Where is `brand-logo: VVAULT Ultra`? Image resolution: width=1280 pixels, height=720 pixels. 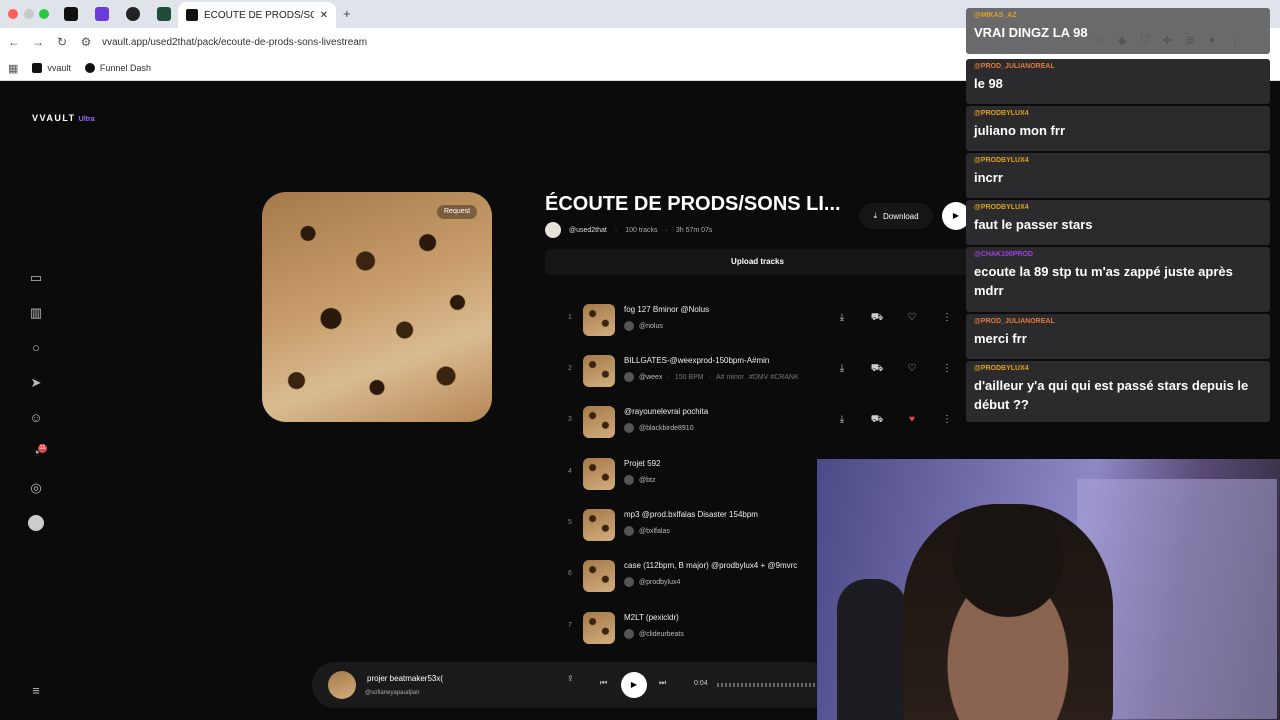
brand-logo: VVAULT Ultra is located at coordinates (63, 118).